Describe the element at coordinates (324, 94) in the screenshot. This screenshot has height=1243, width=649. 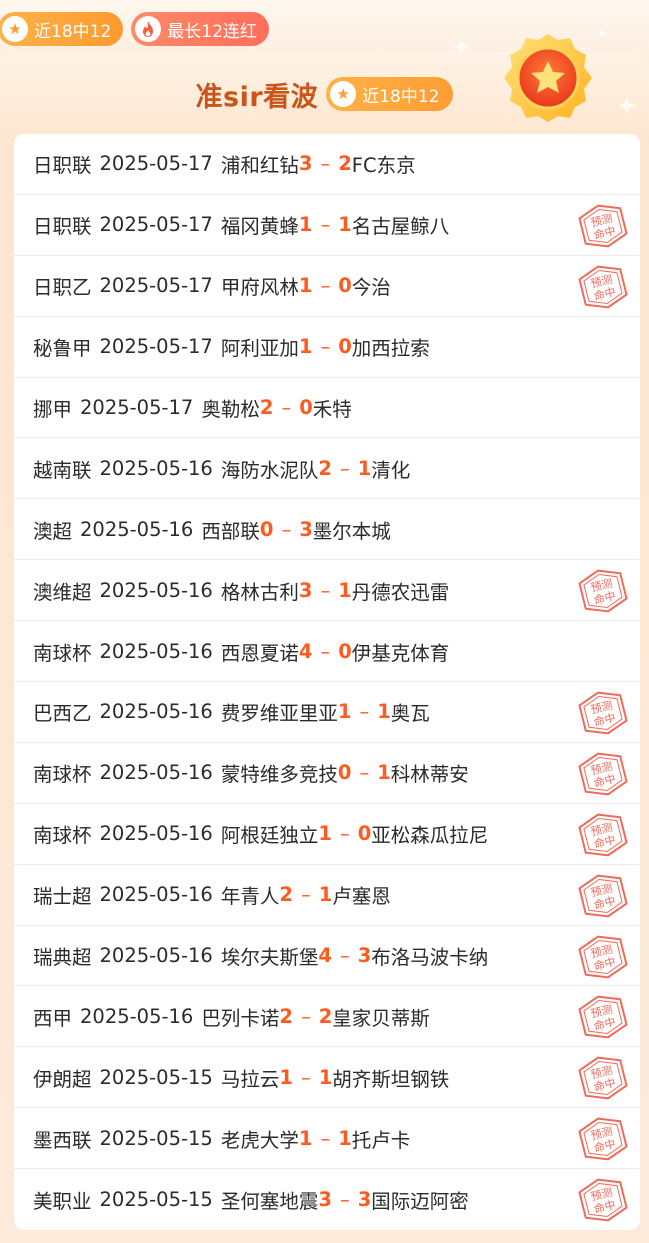
I see `expert-header: 准sir看波 ★ 近18中12` at that location.